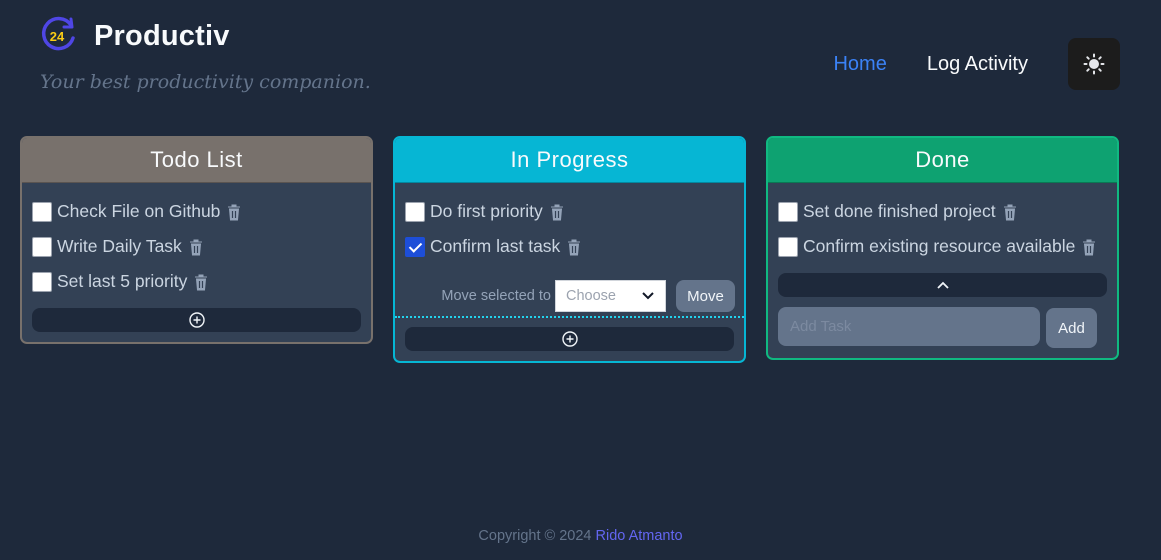 The height and width of the screenshot is (560, 1161). Describe the element at coordinates (119, 246) in the screenshot. I see `task-label: Write Daily Task` at that location.